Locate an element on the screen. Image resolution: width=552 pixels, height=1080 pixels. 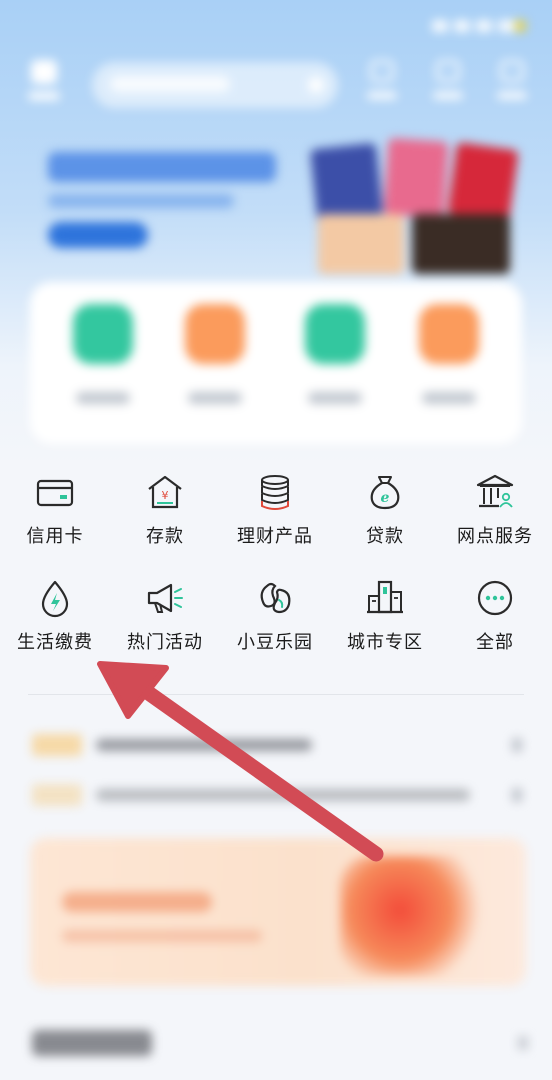
section-title is located at coordinates (92, 1043).